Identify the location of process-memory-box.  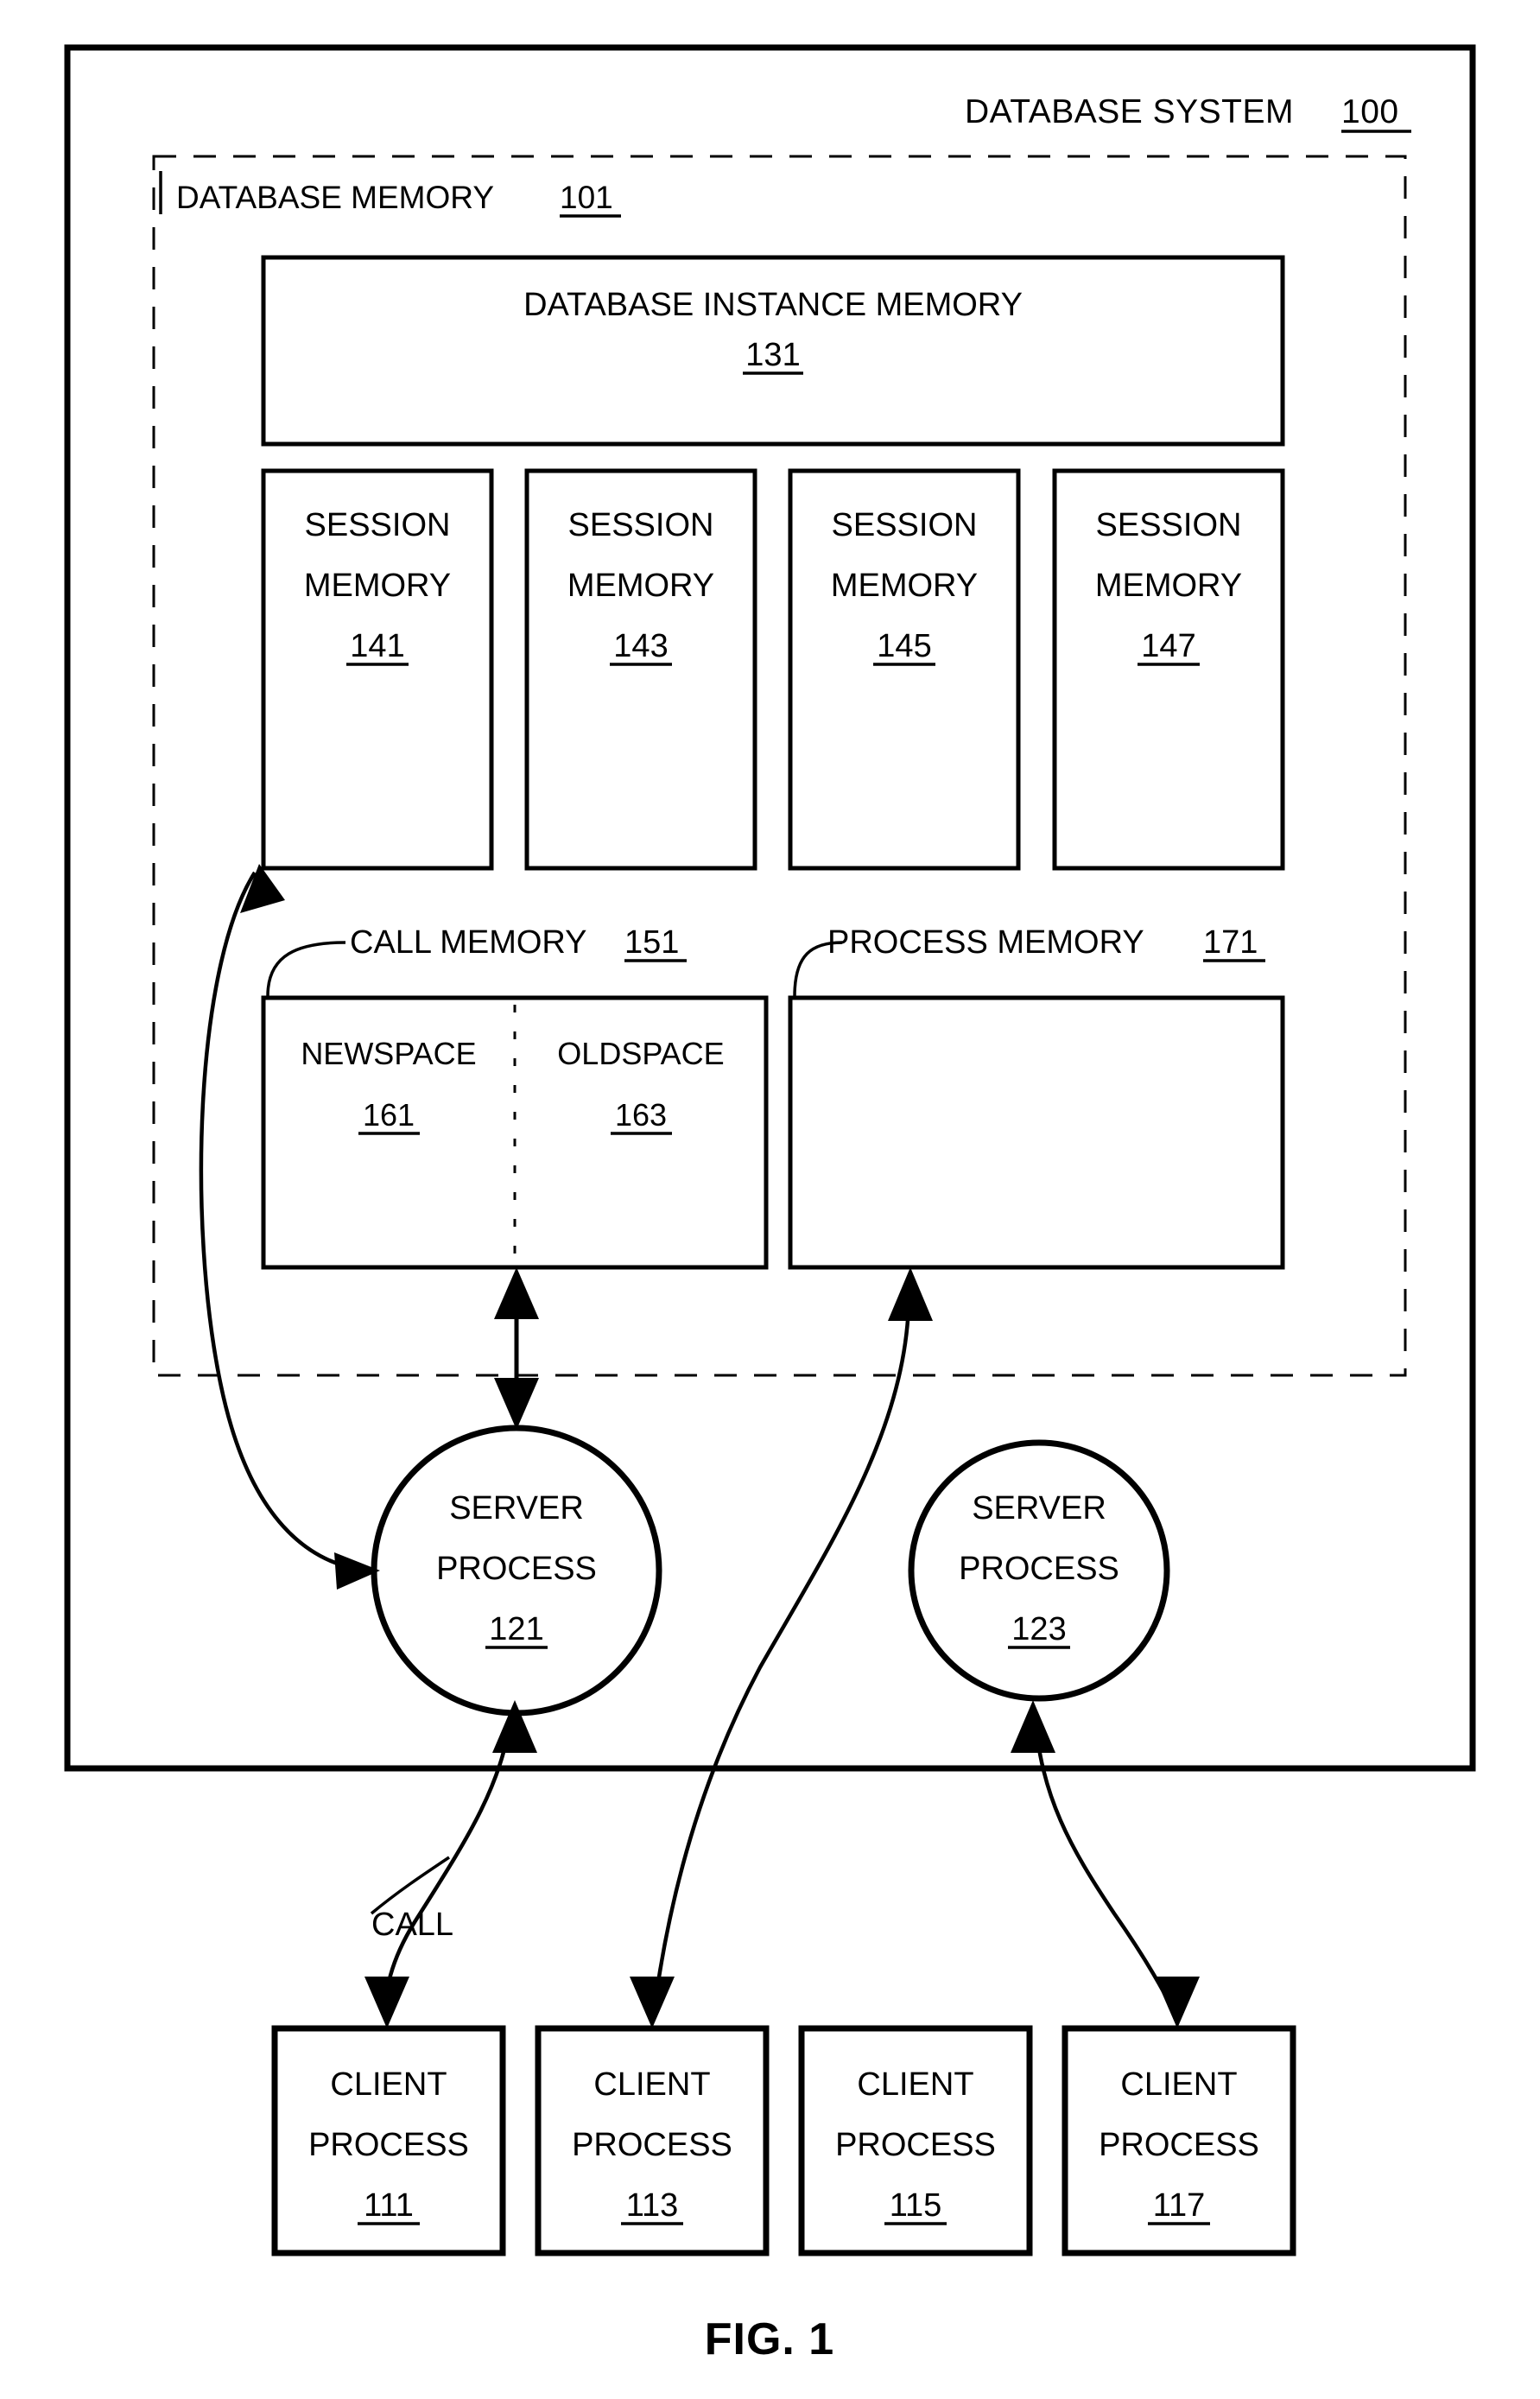
(1036, 1132).